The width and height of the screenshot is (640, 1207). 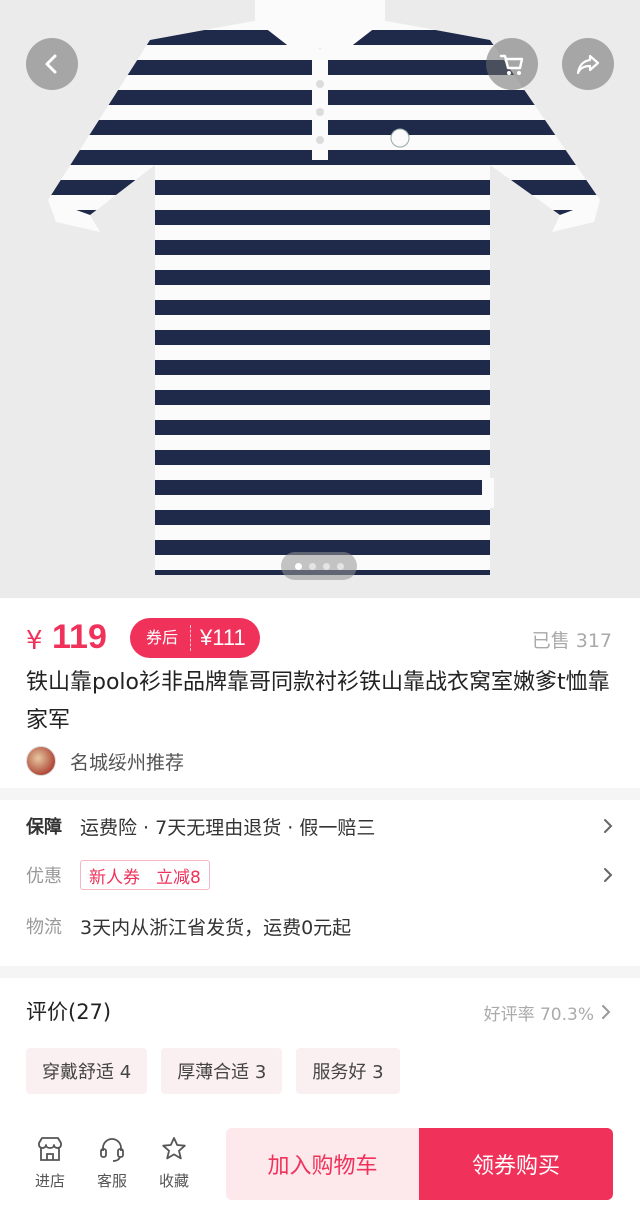 What do you see at coordinates (79, 637) in the screenshot?
I see `price-value: 119` at bounding box center [79, 637].